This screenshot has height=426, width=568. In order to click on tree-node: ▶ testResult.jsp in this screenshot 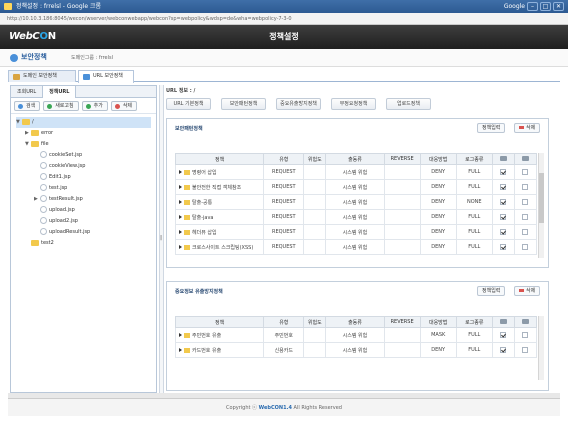, I will do `click(83, 199)`.